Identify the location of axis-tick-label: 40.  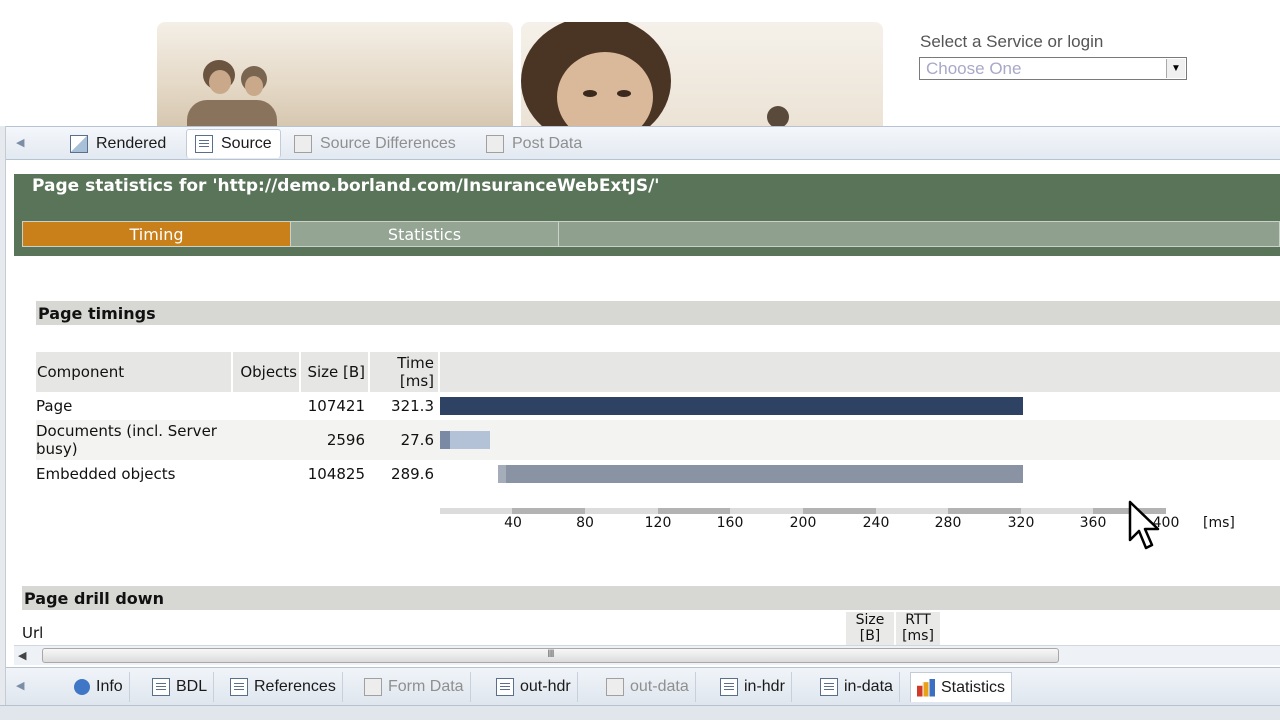
(513, 523).